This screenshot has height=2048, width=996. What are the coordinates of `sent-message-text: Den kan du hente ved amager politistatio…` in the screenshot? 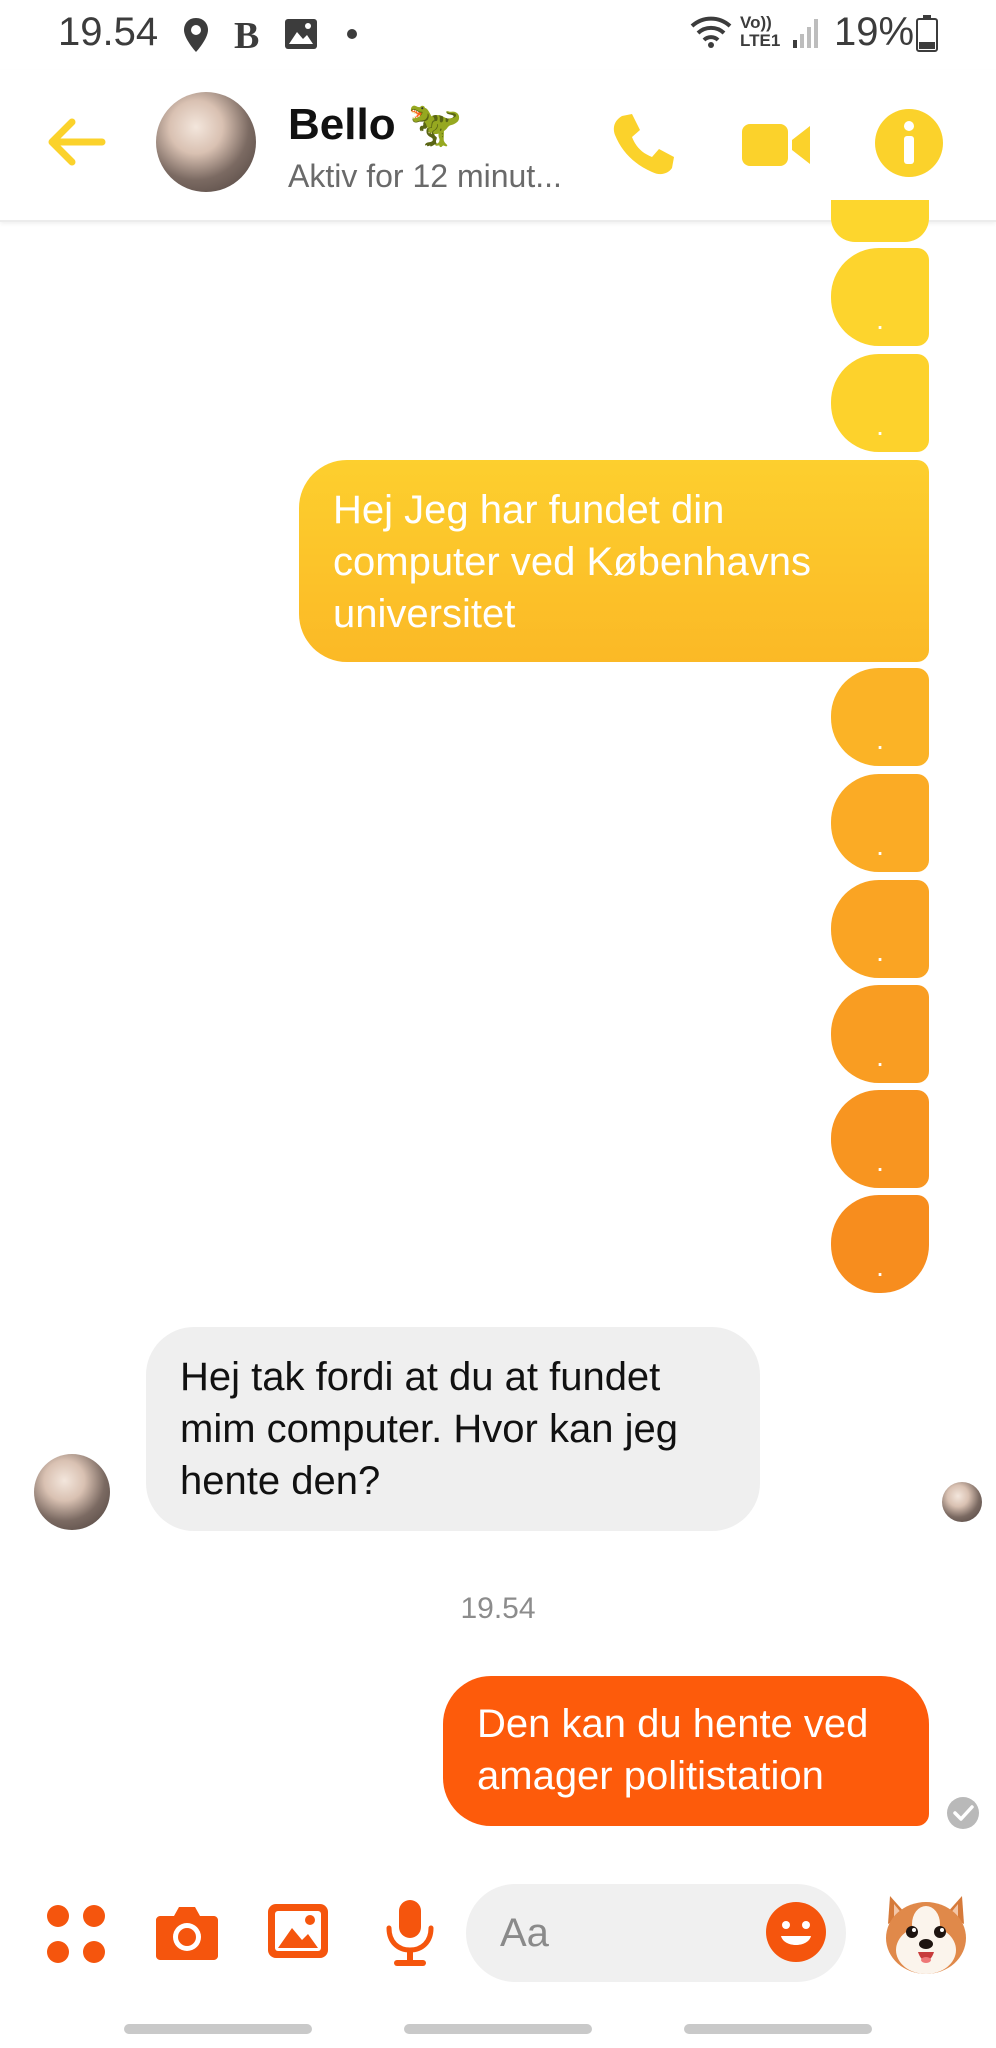 It's located at (673, 1750).